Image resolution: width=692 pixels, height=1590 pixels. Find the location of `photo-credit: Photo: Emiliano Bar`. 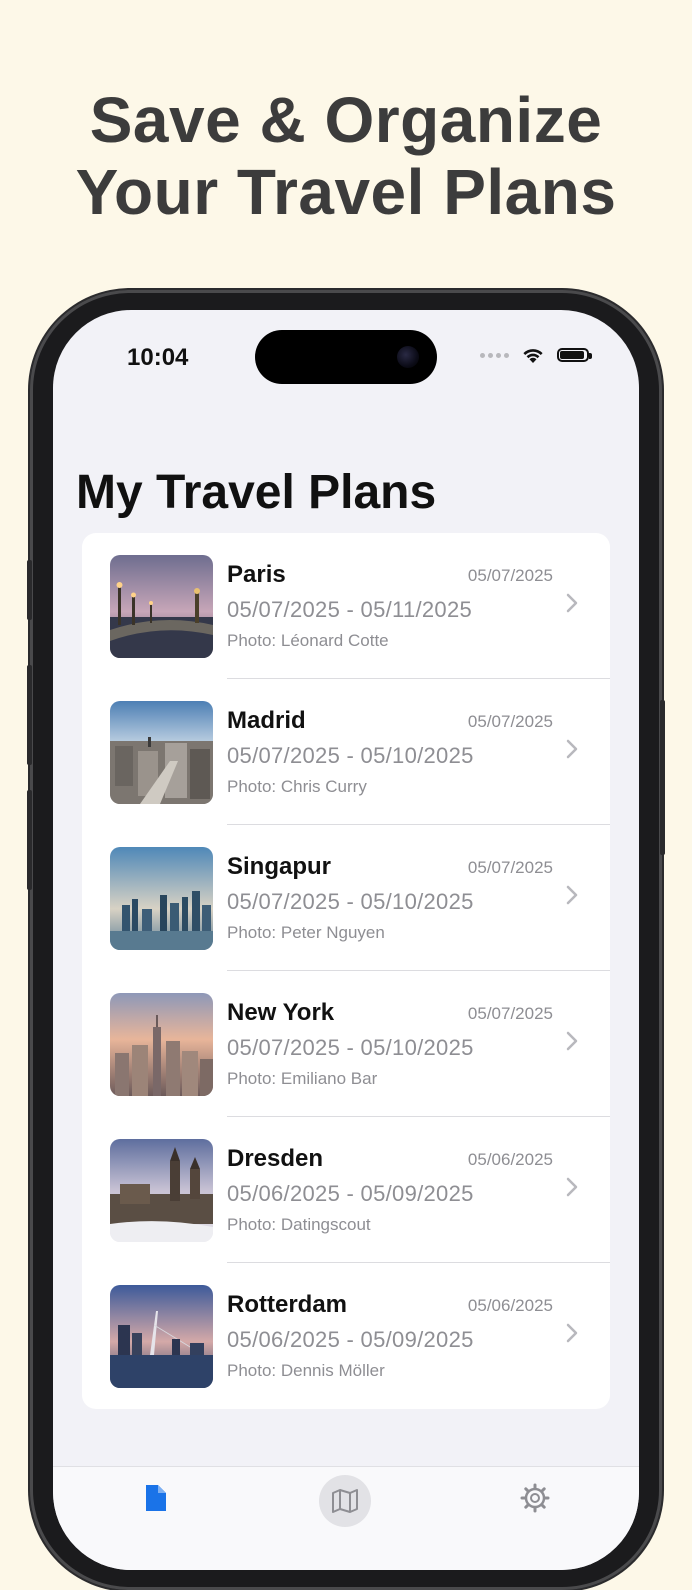

photo-credit: Photo: Emiliano Bar is located at coordinates (302, 1078).